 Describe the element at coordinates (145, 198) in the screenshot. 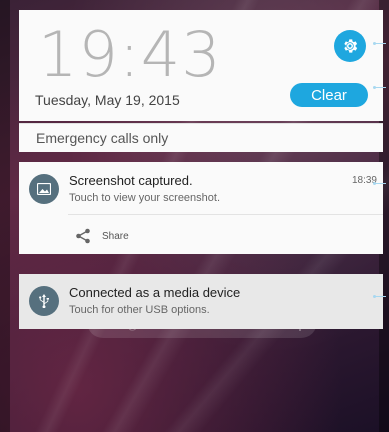

I see `notification-subtitle: Touch to view your screenshot.` at that location.